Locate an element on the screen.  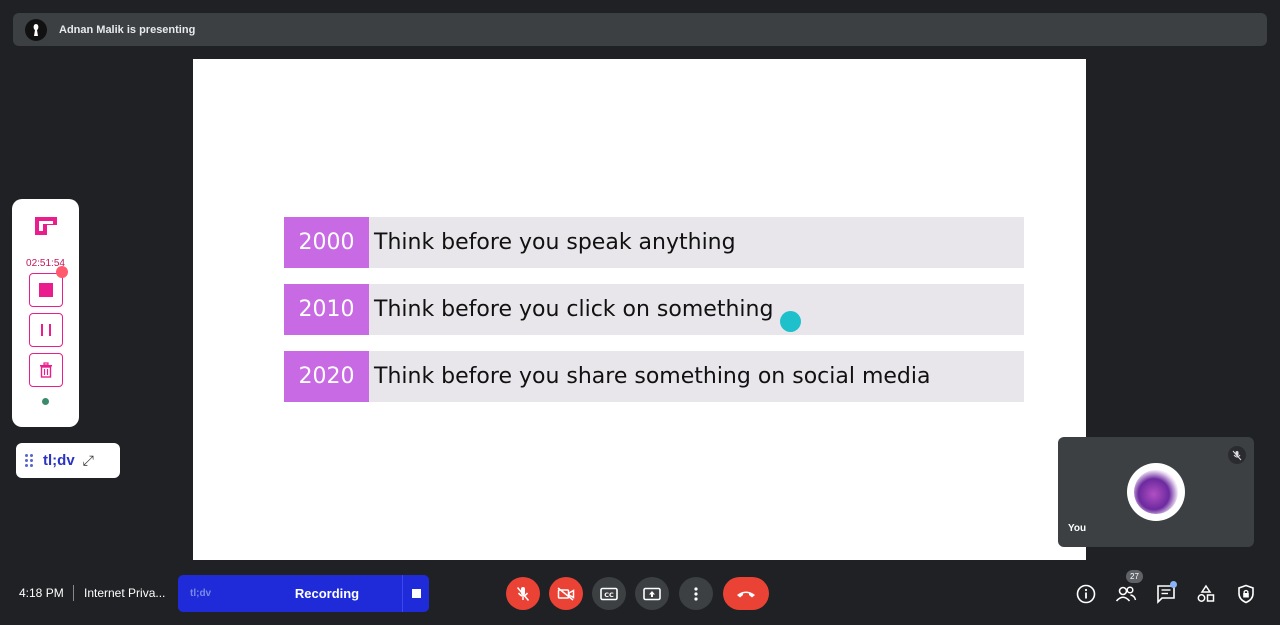
divider is located at coordinates (73, 593).